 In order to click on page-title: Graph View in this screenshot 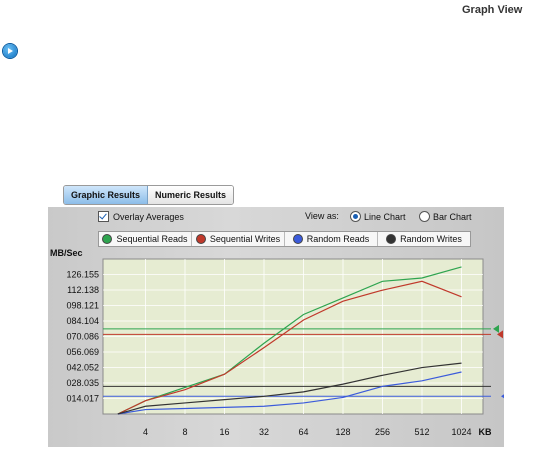, I will do `click(492, 10)`.